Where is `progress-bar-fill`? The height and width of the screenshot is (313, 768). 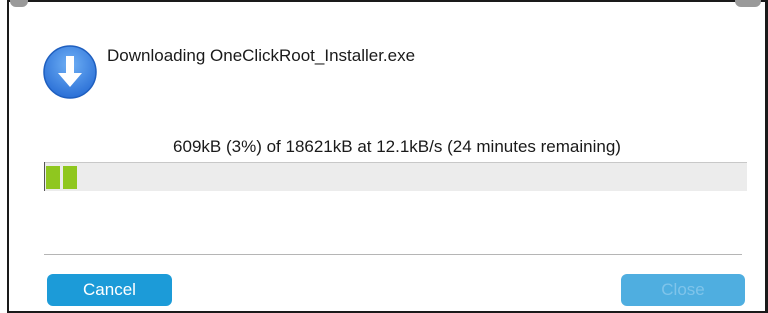
progress-bar-fill is located at coordinates (61, 177).